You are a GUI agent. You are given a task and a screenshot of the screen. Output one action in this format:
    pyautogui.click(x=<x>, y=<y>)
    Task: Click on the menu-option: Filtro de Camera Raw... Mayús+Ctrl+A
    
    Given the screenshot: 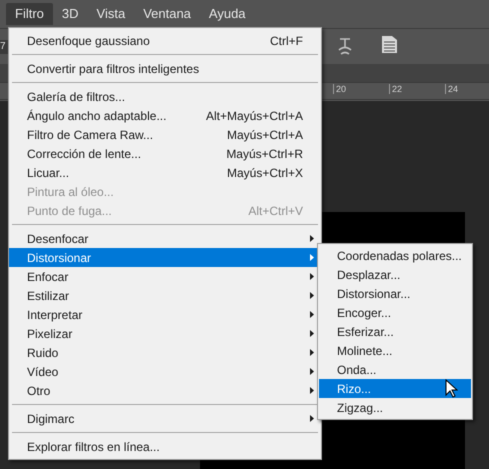 What is the action you would take?
    pyautogui.click(x=165, y=134)
    